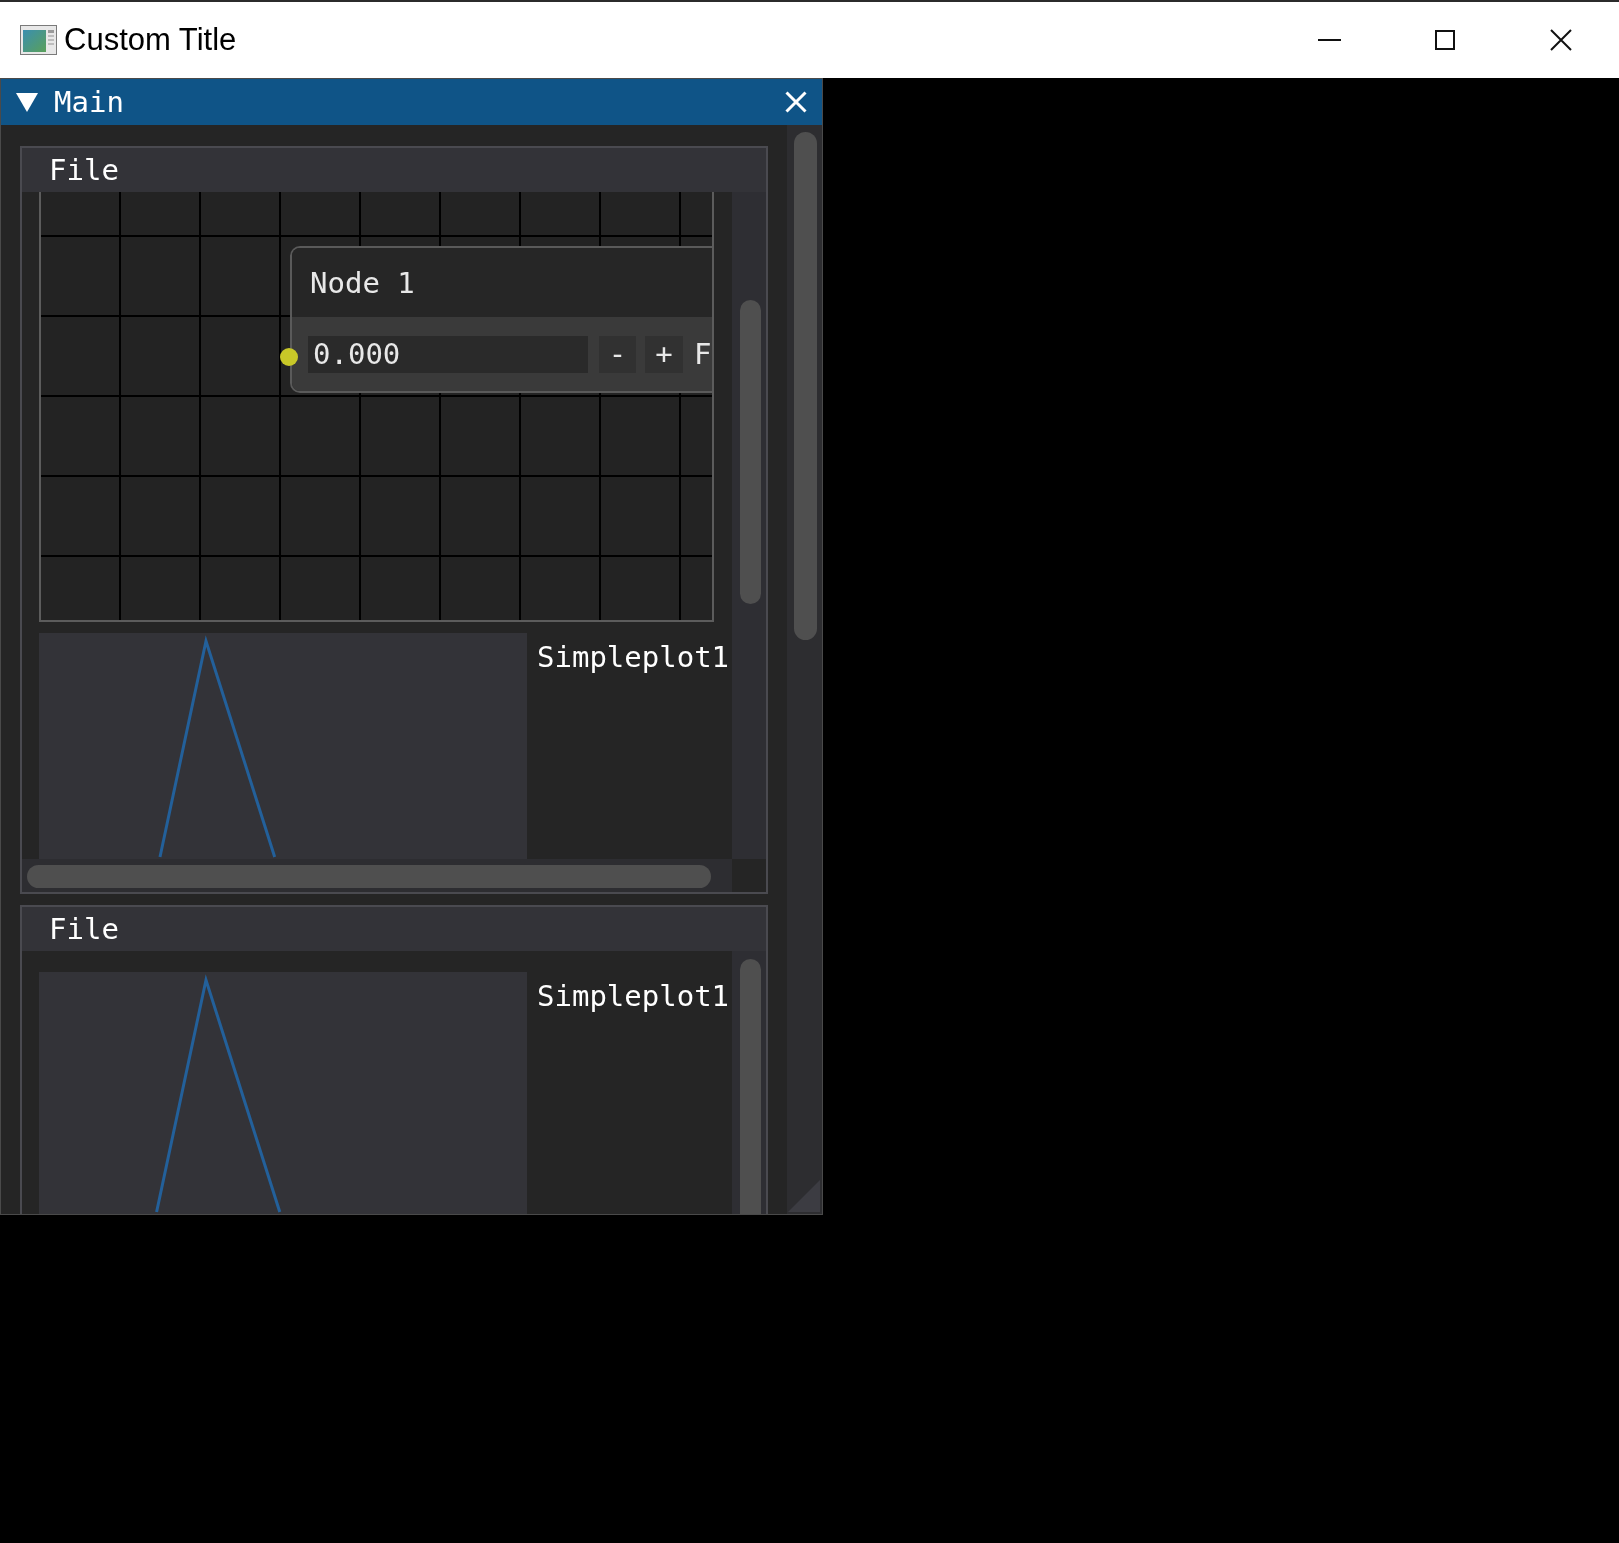 The image size is (1619, 1543). I want to click on node-editor-canvas: Node 1 0.000 - + F, so click(376, 407).